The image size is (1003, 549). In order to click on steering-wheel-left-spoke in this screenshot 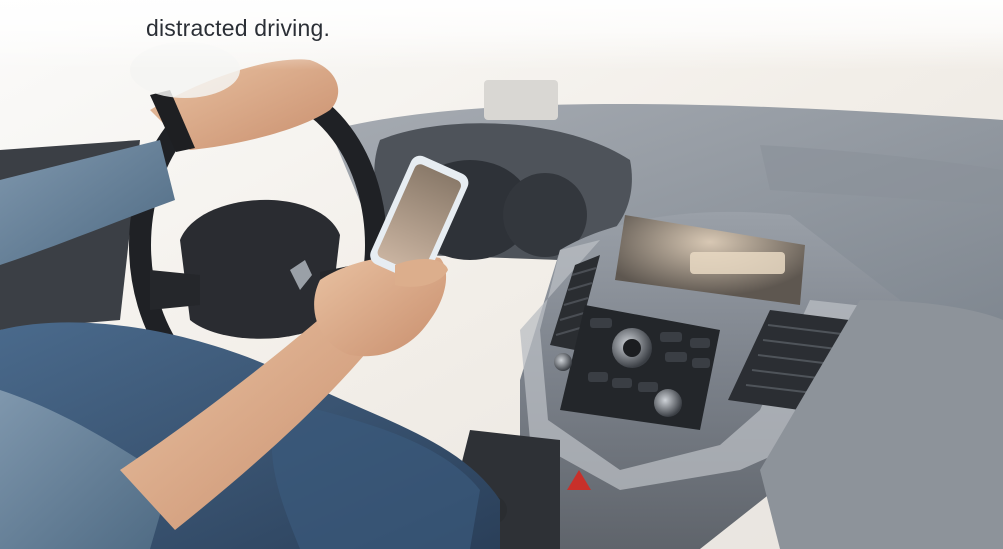, I will do `click(175, 290)`.